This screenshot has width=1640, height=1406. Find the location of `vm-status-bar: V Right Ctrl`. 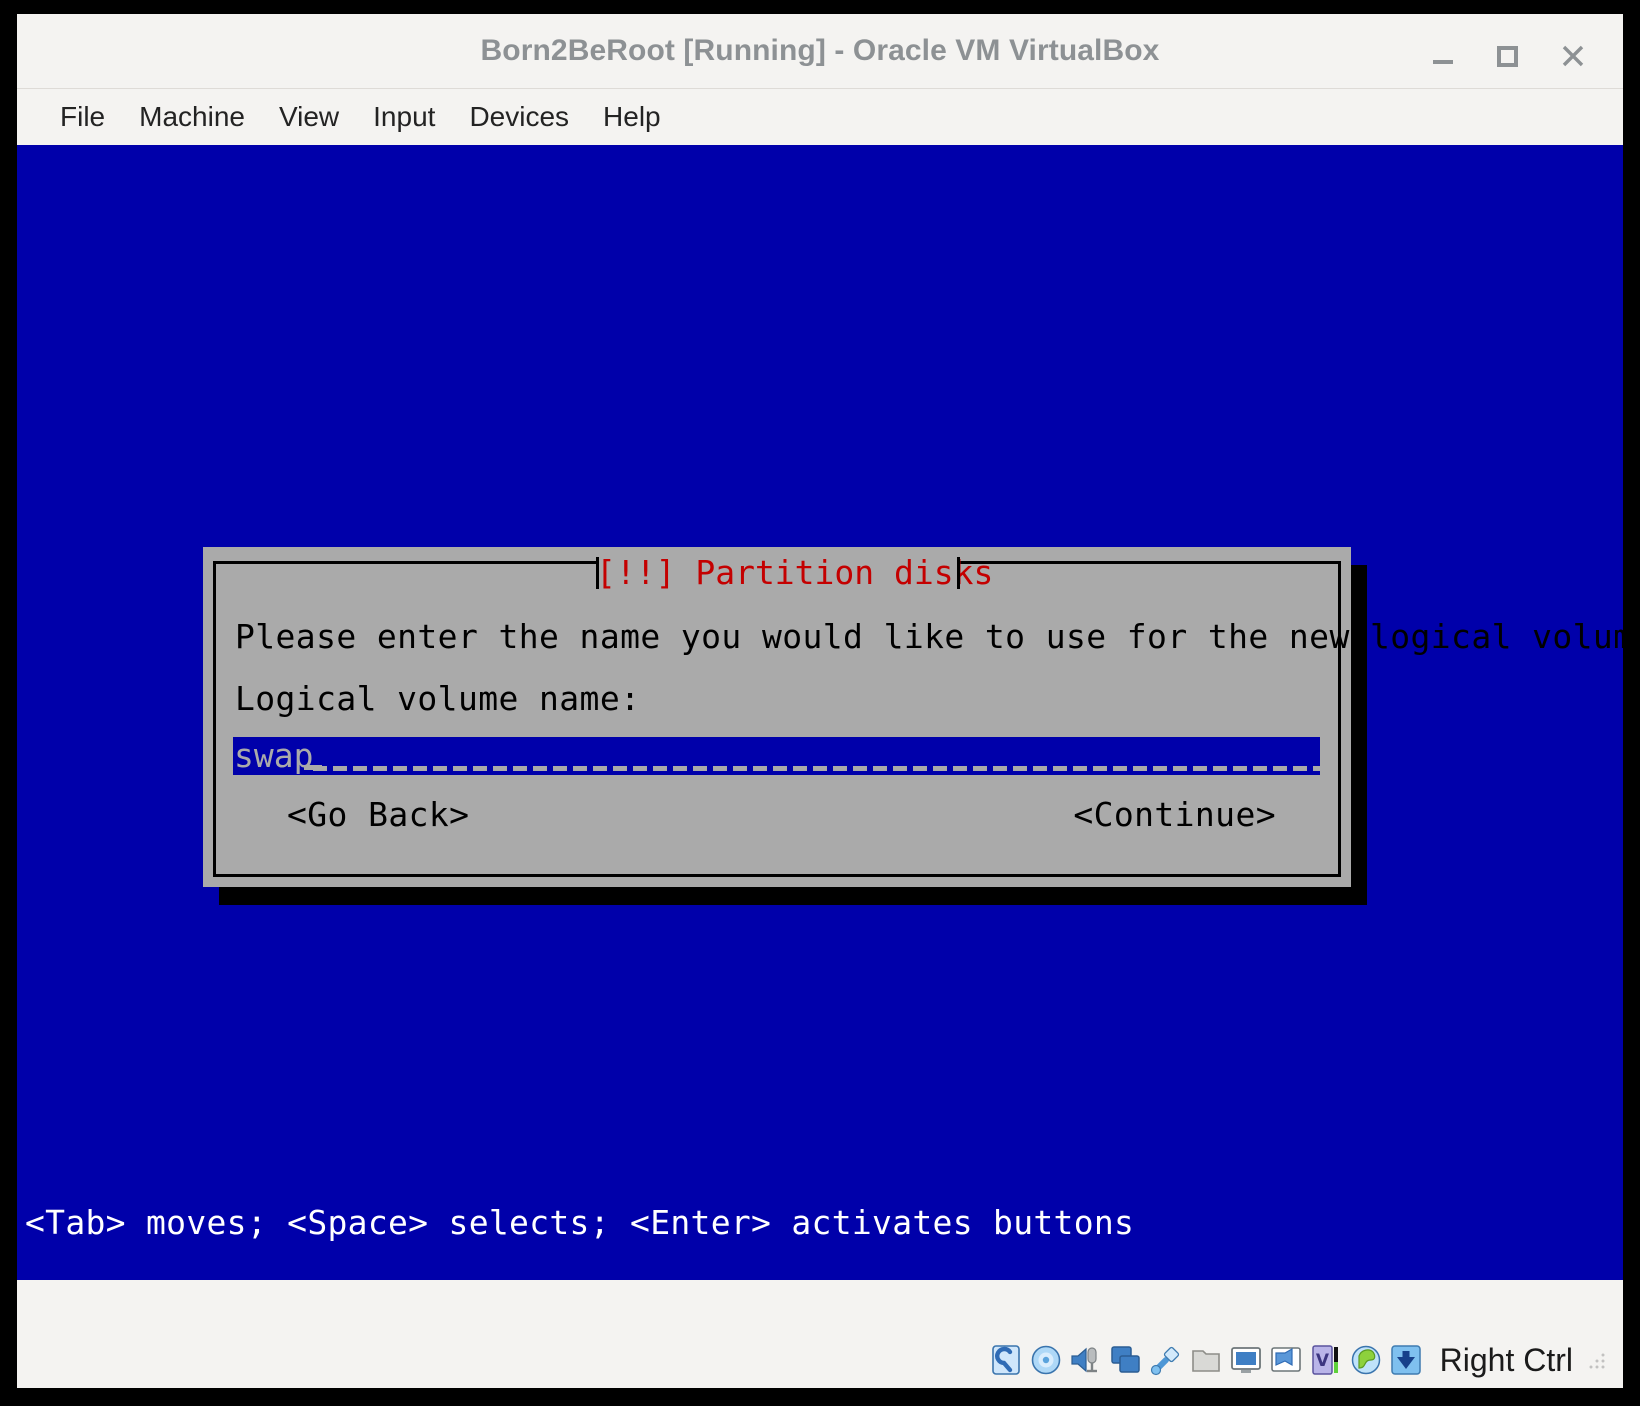

vm-status-bar: V Right Ctrl is located at coordinates (820, 1360).